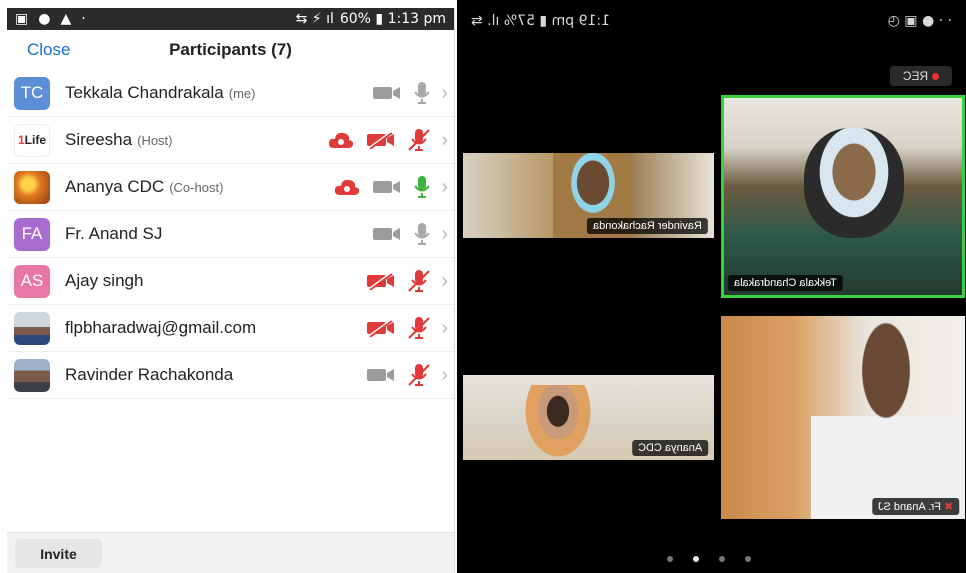 The height and width of the screenshot is (573, 966). I want to click on participants-footer: Invite, so click(230, 552).